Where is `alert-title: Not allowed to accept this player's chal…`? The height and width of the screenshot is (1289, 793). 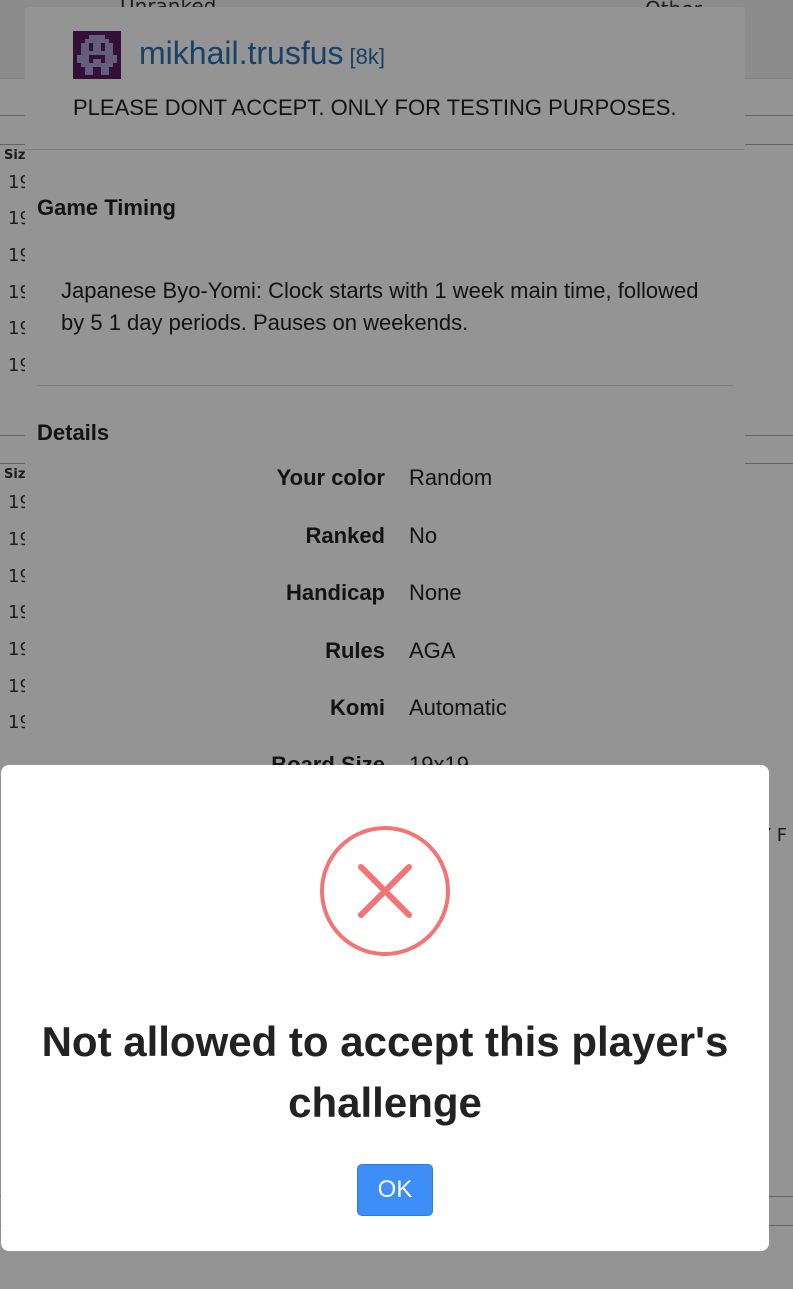 alert-title: Not allowed to accept this player's chal… is located at coordinates (385, 1072).